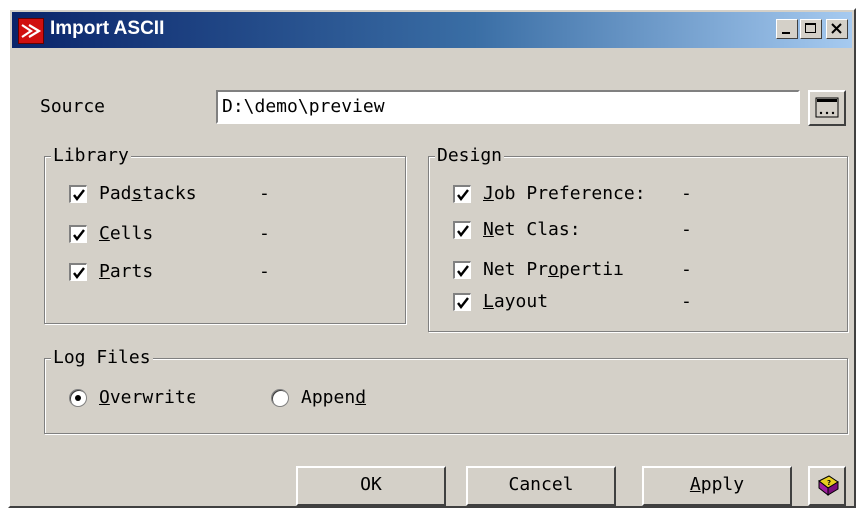 The height and width of the screenshot is (514, 860). What do you see at coordinates (508, 107) in the screenshot?
I see `source-input: D:\demo\preview` at bounding box center [508, 107].